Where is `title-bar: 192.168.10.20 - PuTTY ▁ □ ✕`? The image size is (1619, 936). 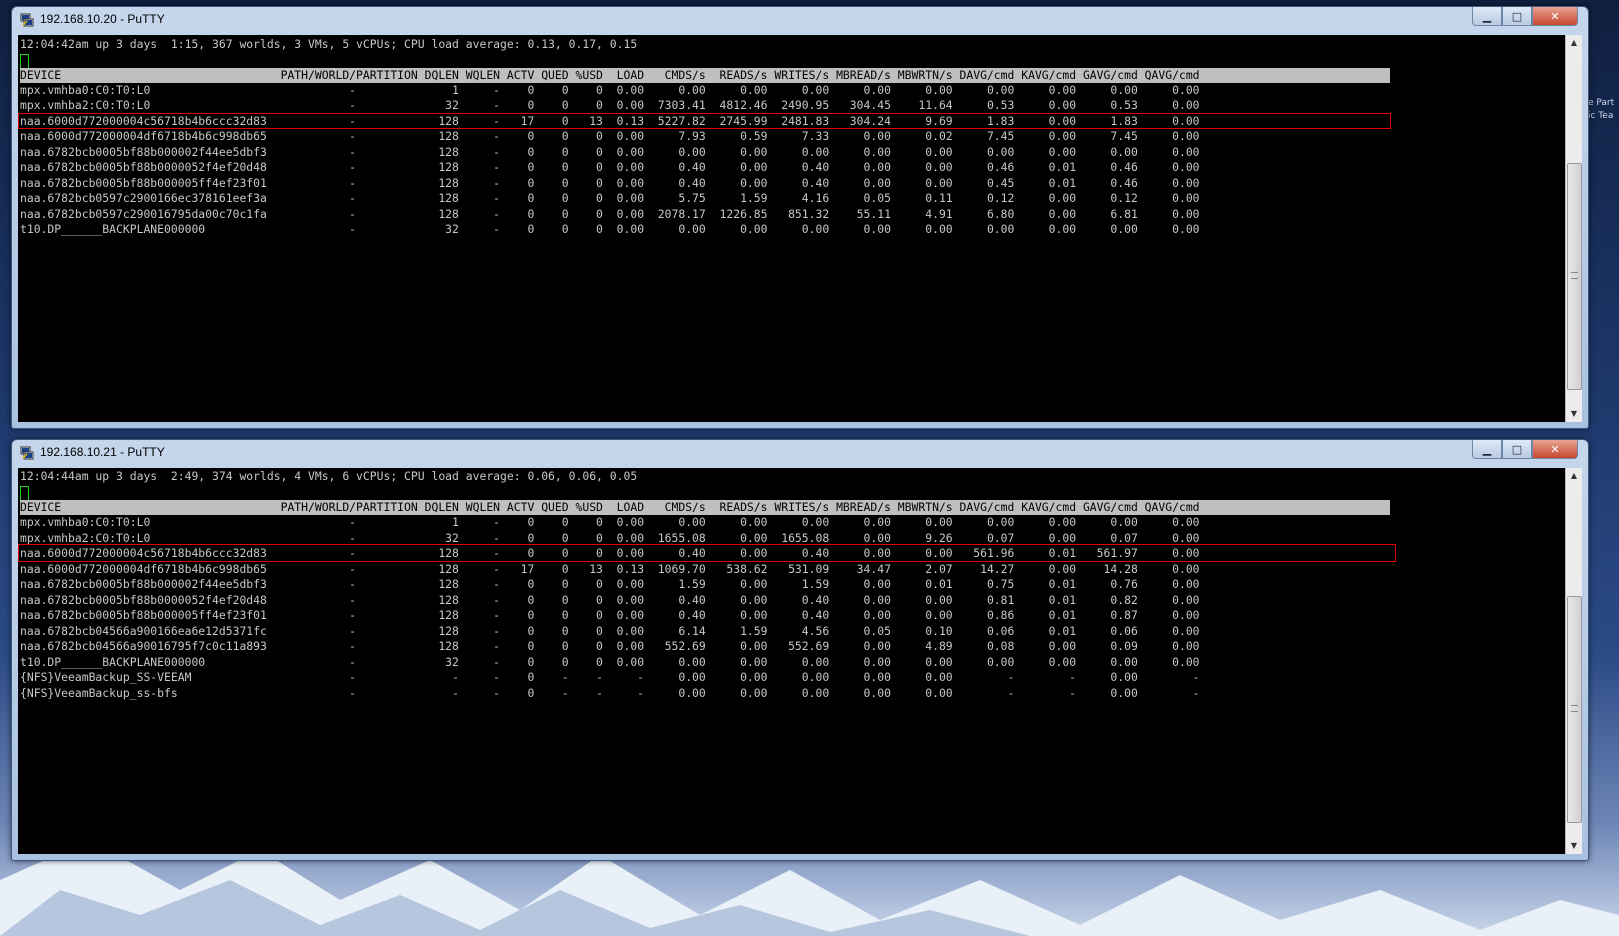
title-bar: 192.168.10.20 - PuTTY ▁ □ ✕ is located at coordinates (800, 20).